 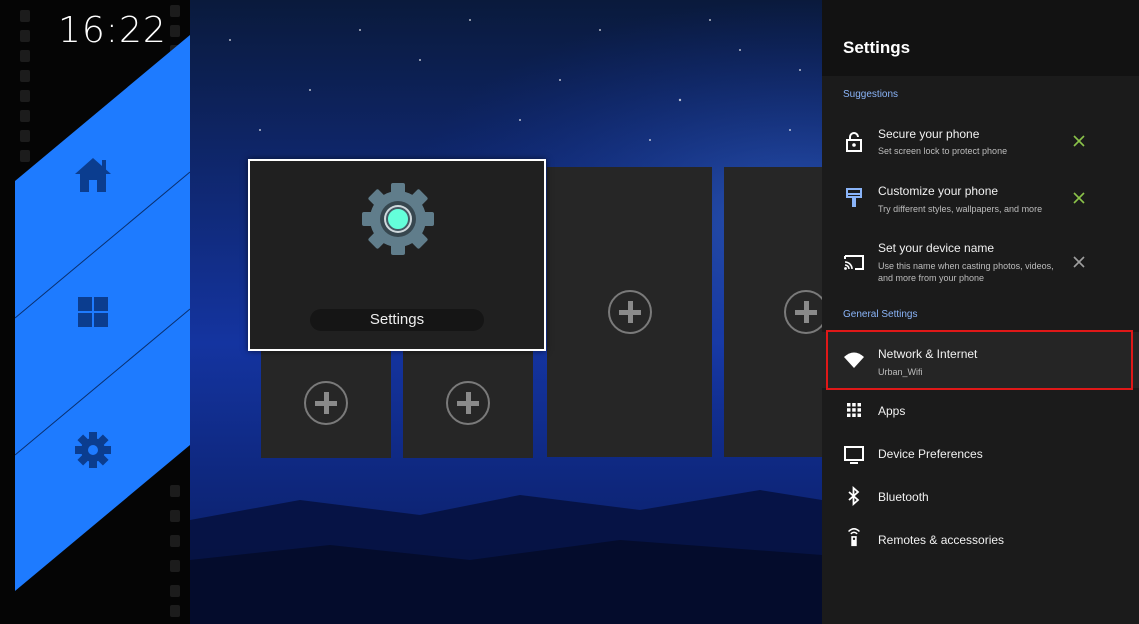 I want to click on suggestion-title: Set your device name, so click(x=936, y=248).